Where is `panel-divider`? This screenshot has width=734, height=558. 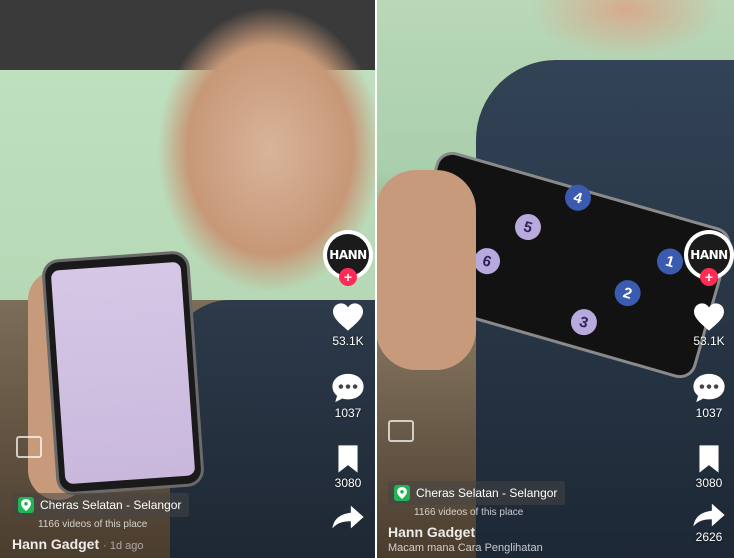
panel-divider is located at coordinates (376, 279).